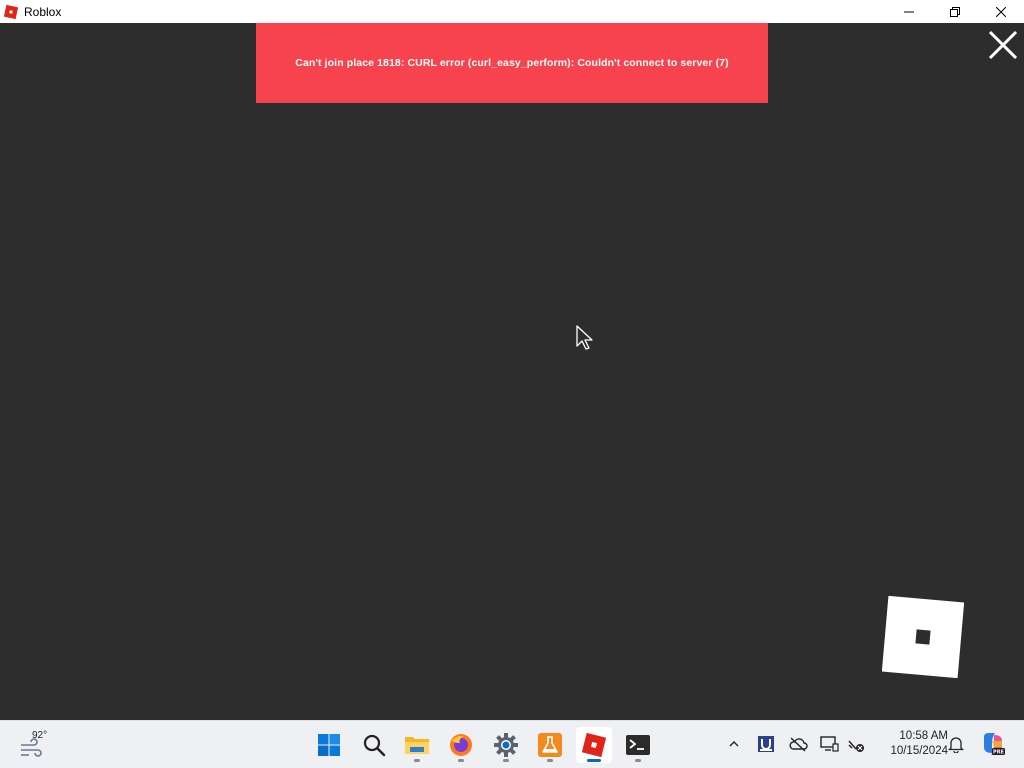 Image resolution: width=1024 pixels, height=768 pixels. I want to click on roblox-app-icon, so click(11, 11).